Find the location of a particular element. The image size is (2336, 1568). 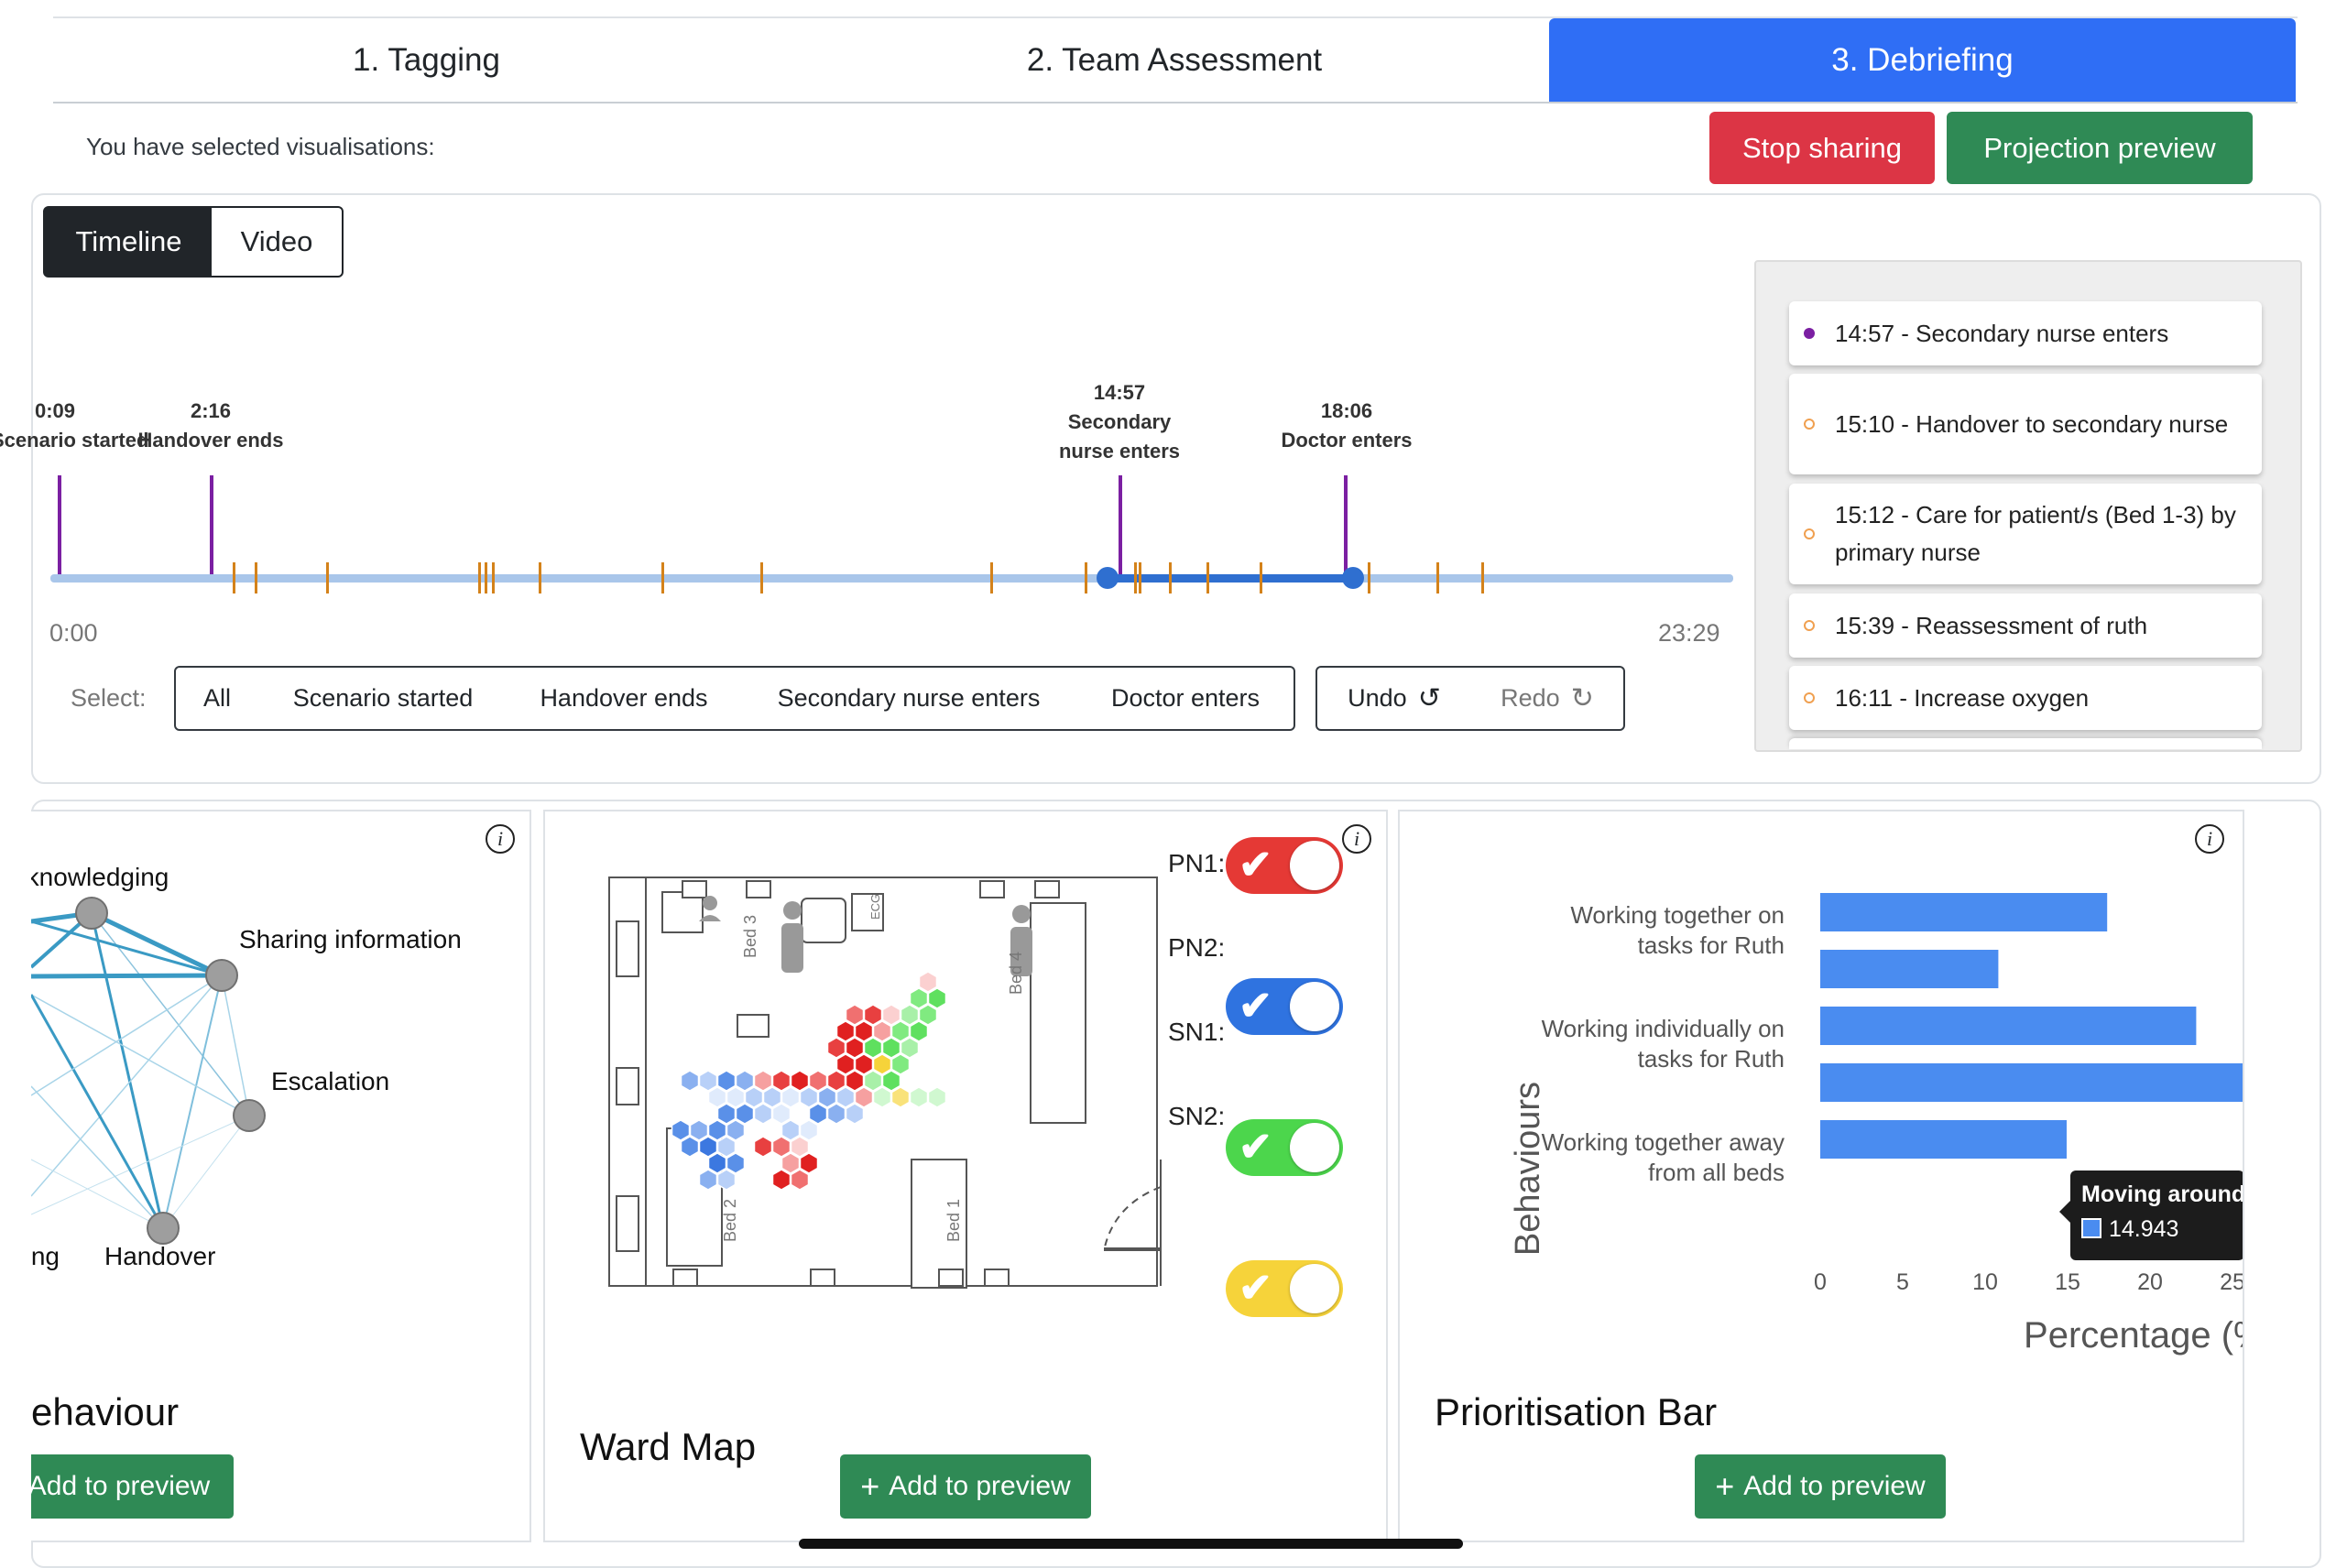

projection-preview-button: Projection preview is located at coordinates (2100, 148).